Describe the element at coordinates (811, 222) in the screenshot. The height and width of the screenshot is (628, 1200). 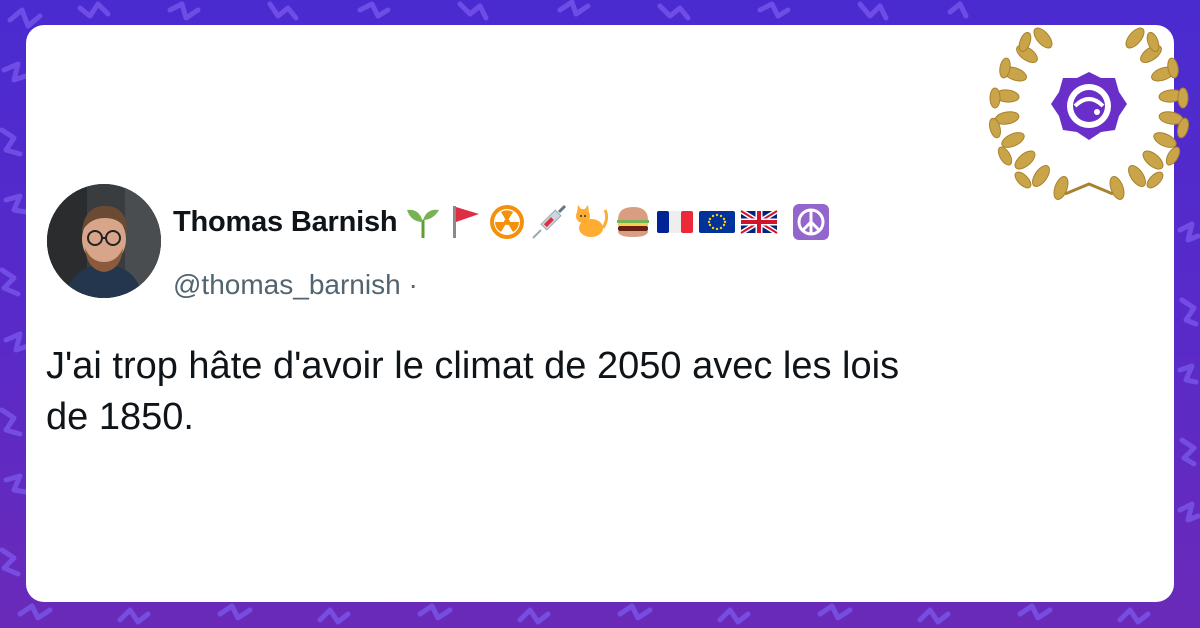
I see `peace-symbol-icon` at that location.